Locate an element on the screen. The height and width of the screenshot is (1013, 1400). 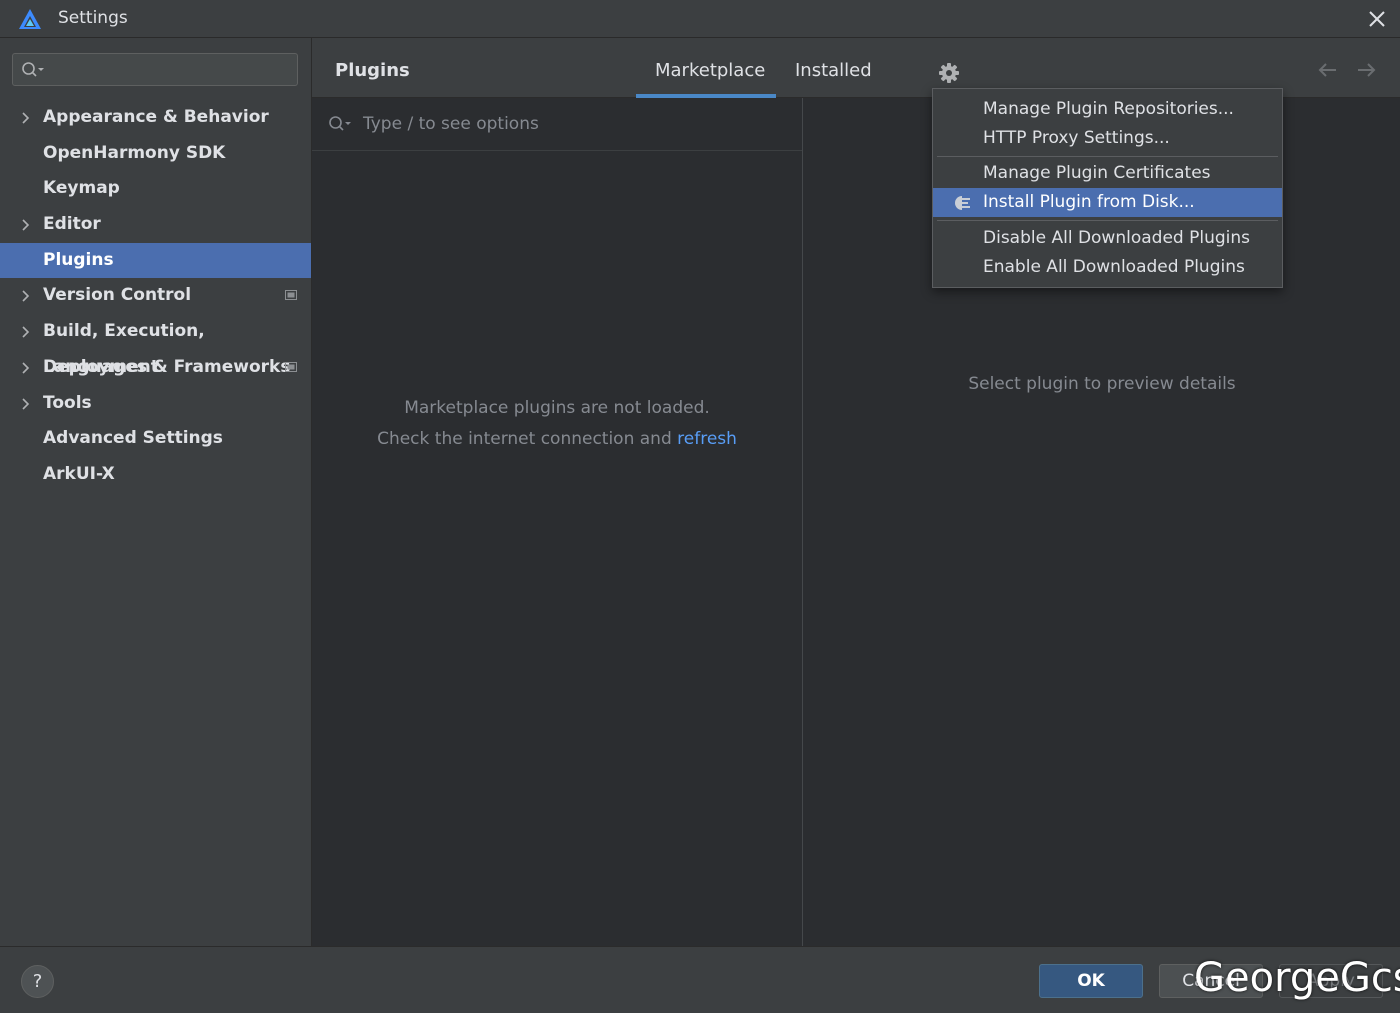
sidebar-item-keymap: Keymap is located at coordinates (155, 189).